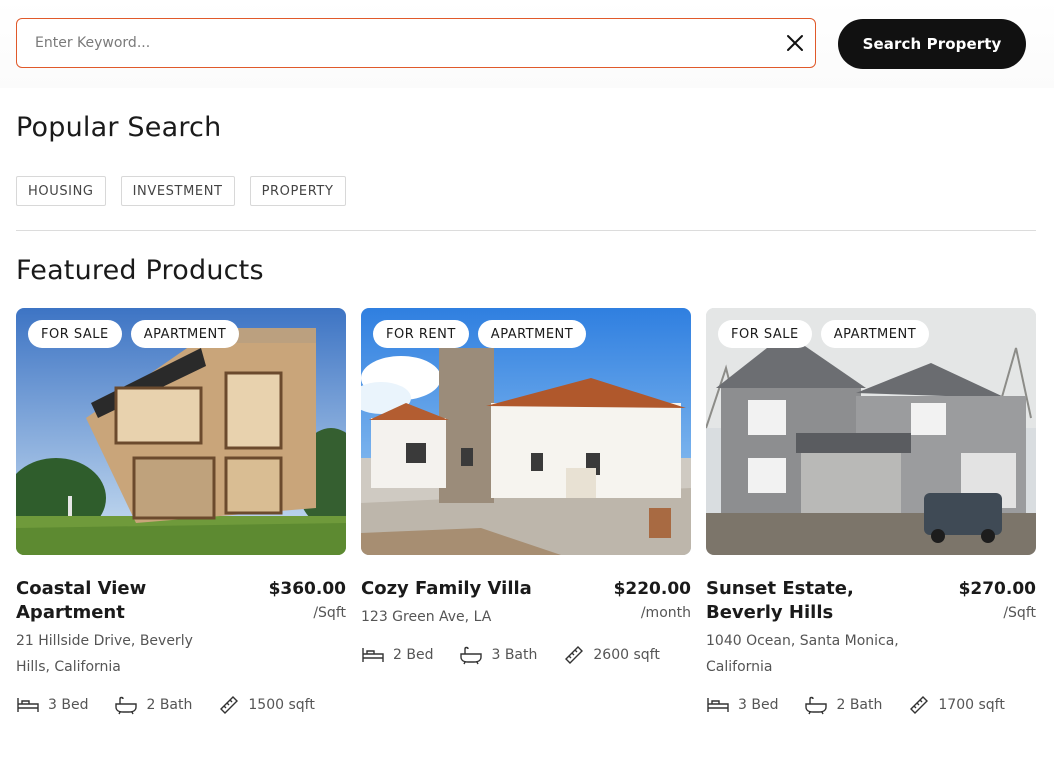  What do you see at coordinates (795, 43) in the screenshot?
I see `close-icon` at bounding box center [795, 43].